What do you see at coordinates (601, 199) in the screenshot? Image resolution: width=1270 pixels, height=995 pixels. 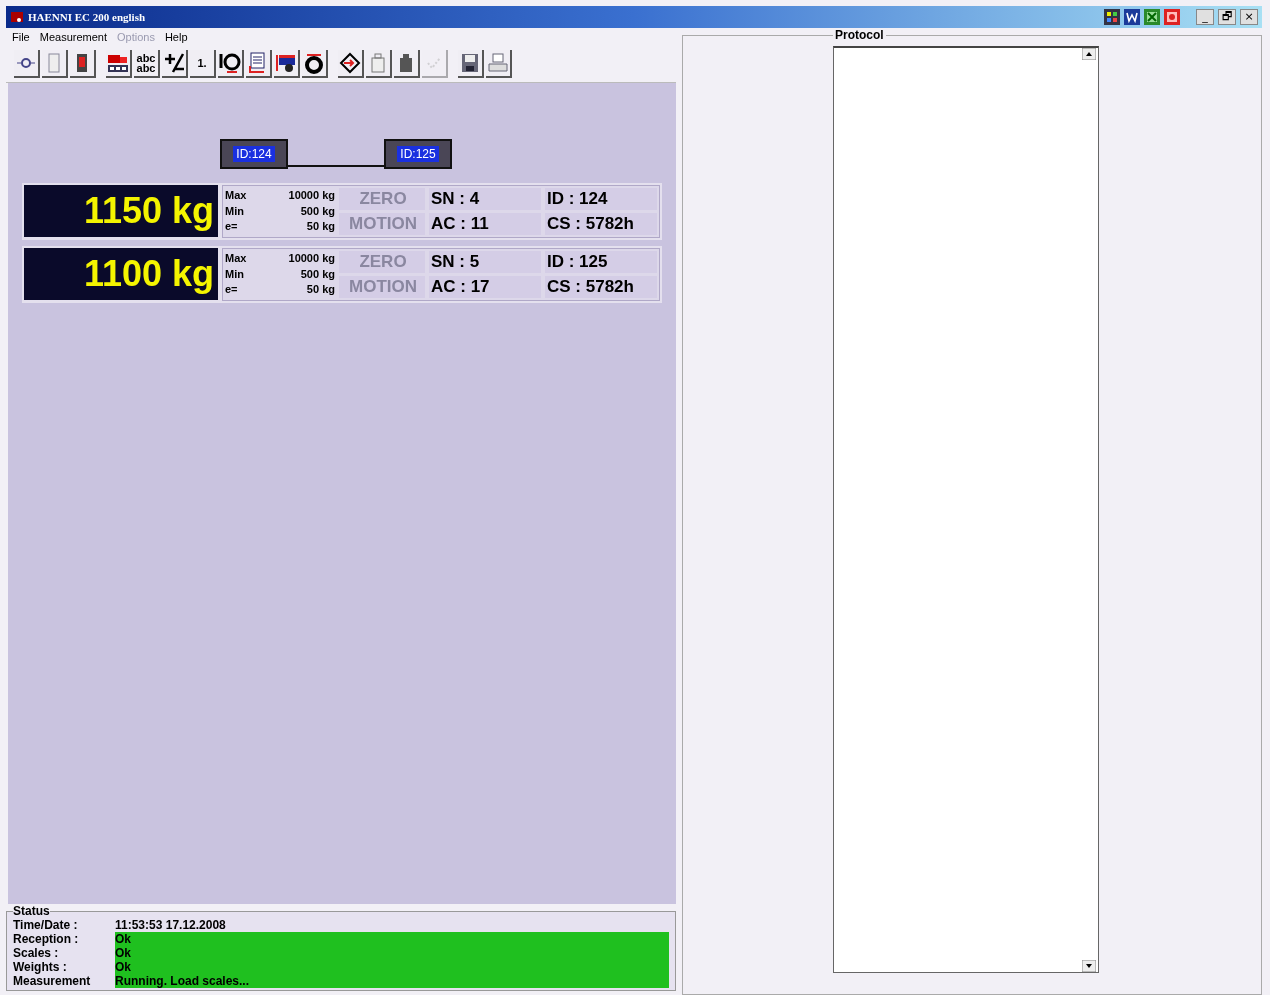 I see `scale-id: ID : 124` at bounding box center [601, 199].